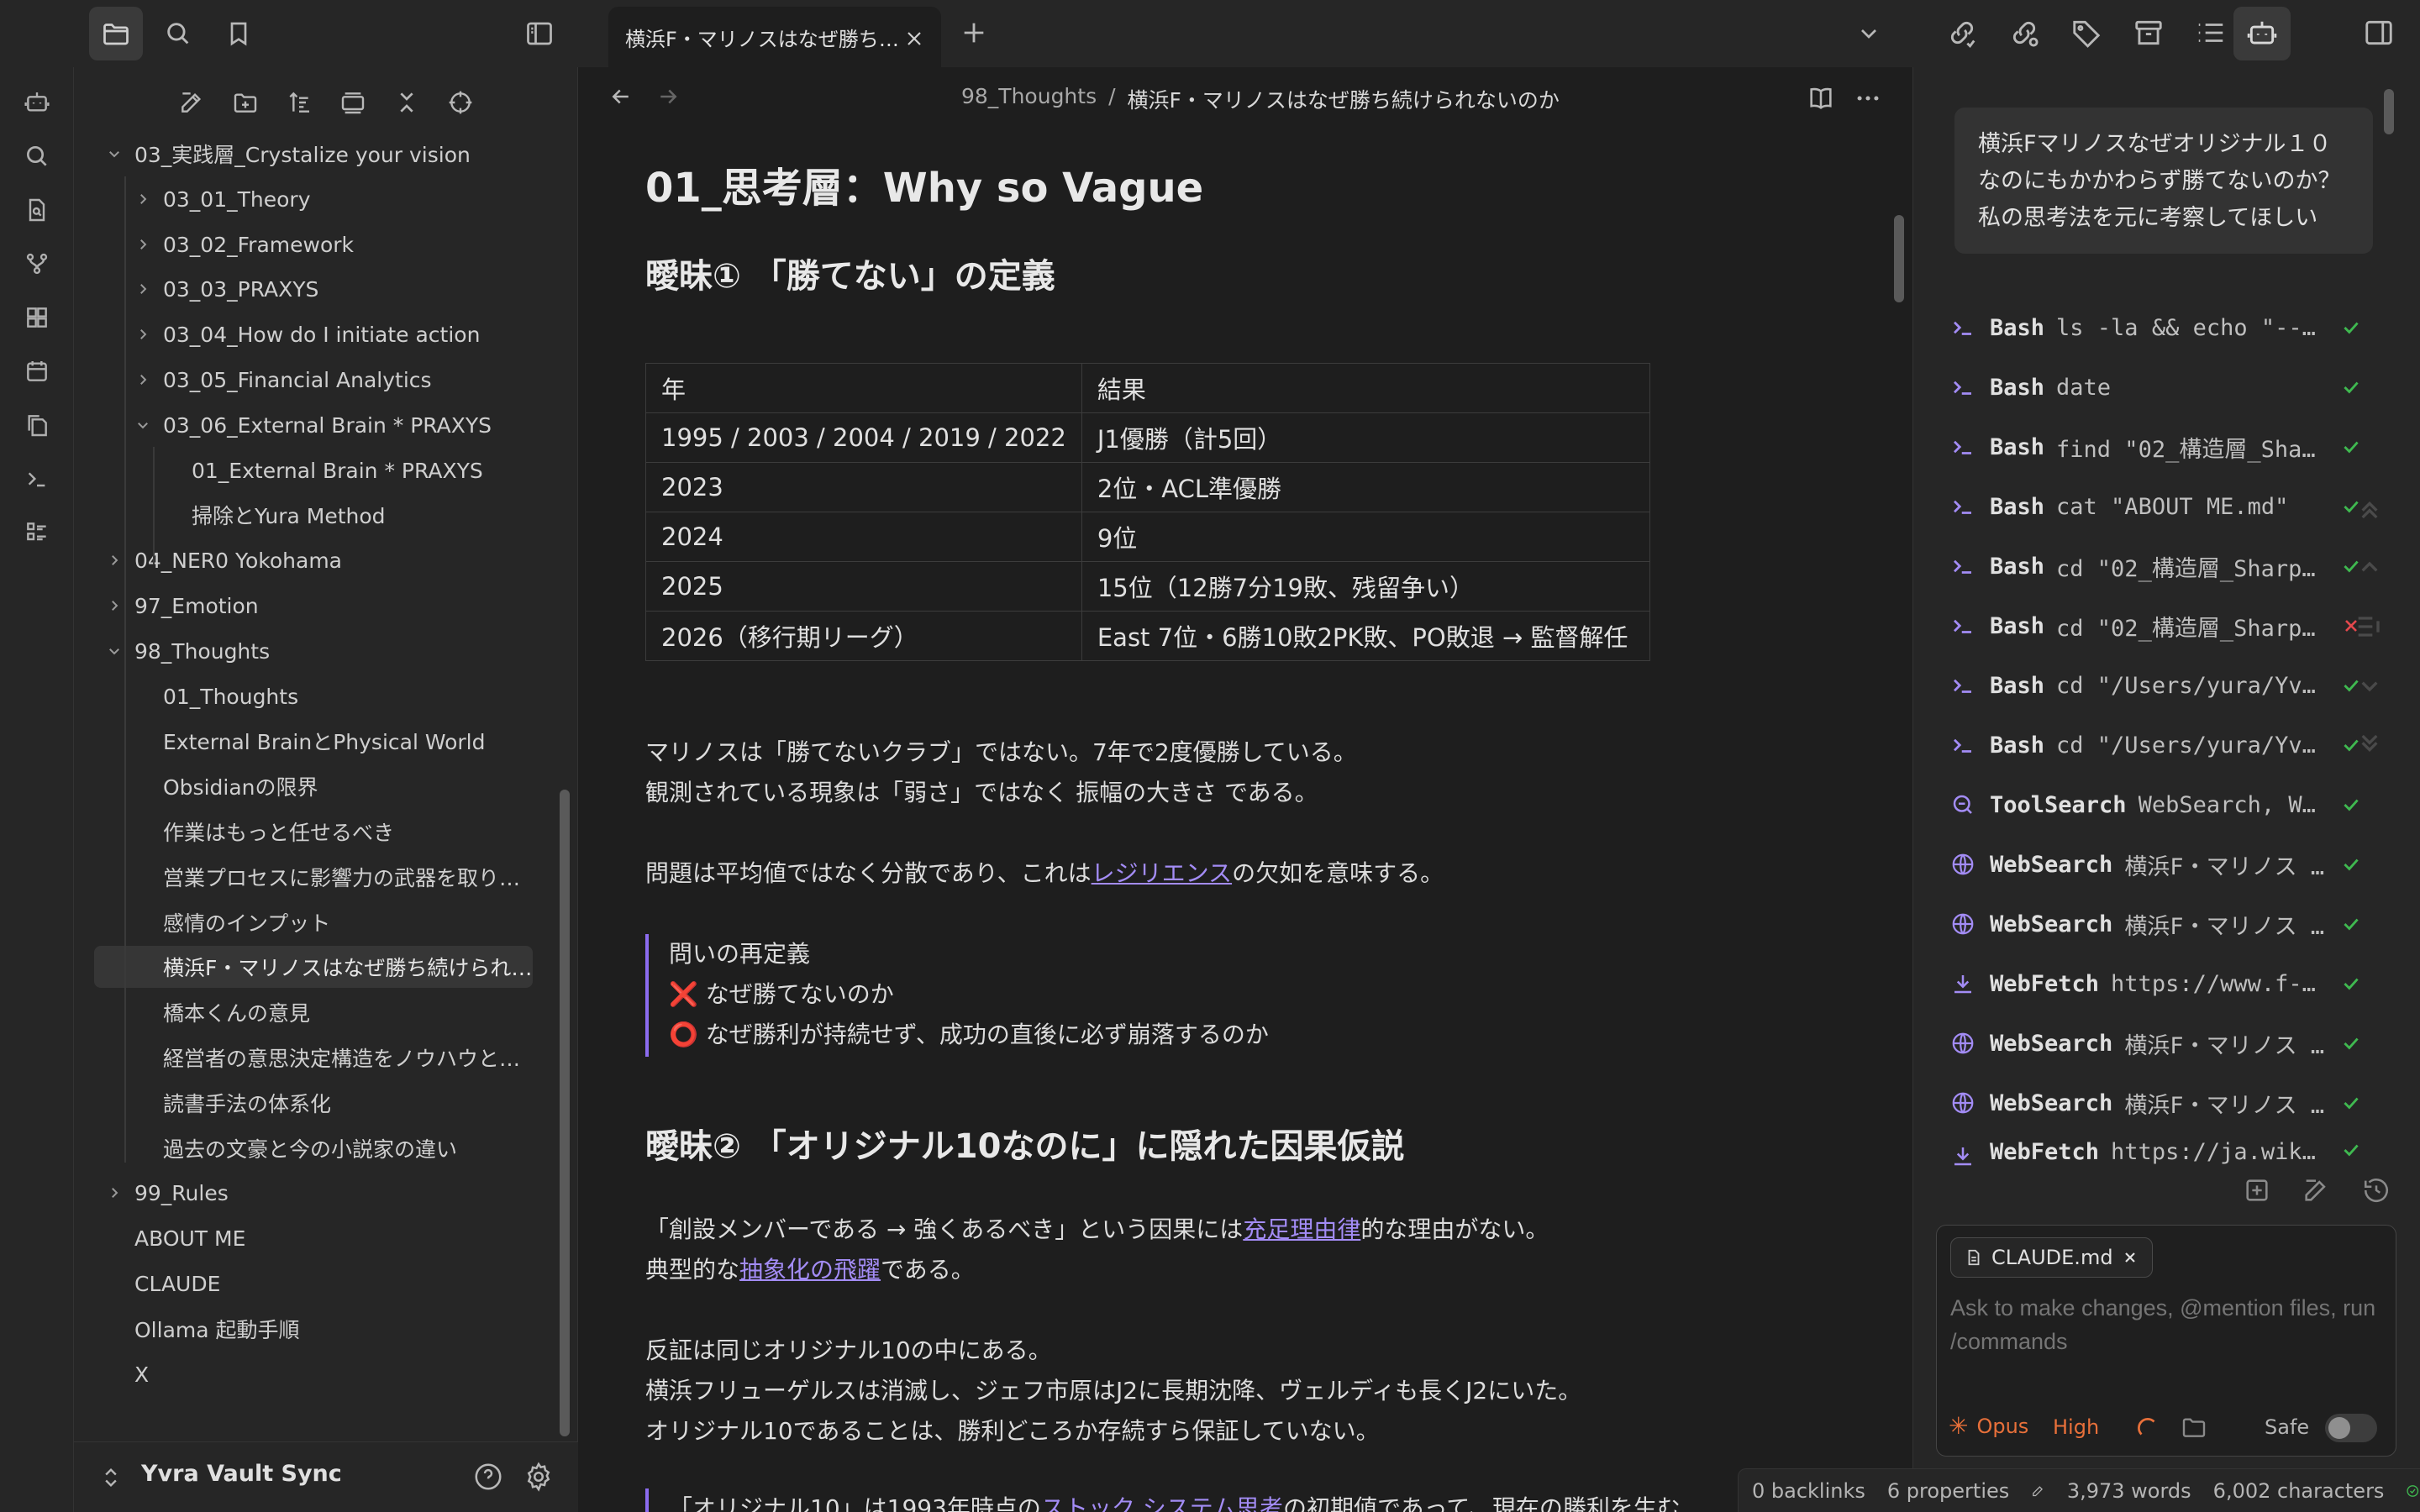  What do you see at coordinates (241, 1474) in the screenshot?
I see `vault-name: Yvra Vault Sync` at bounding box center [241, 1474].